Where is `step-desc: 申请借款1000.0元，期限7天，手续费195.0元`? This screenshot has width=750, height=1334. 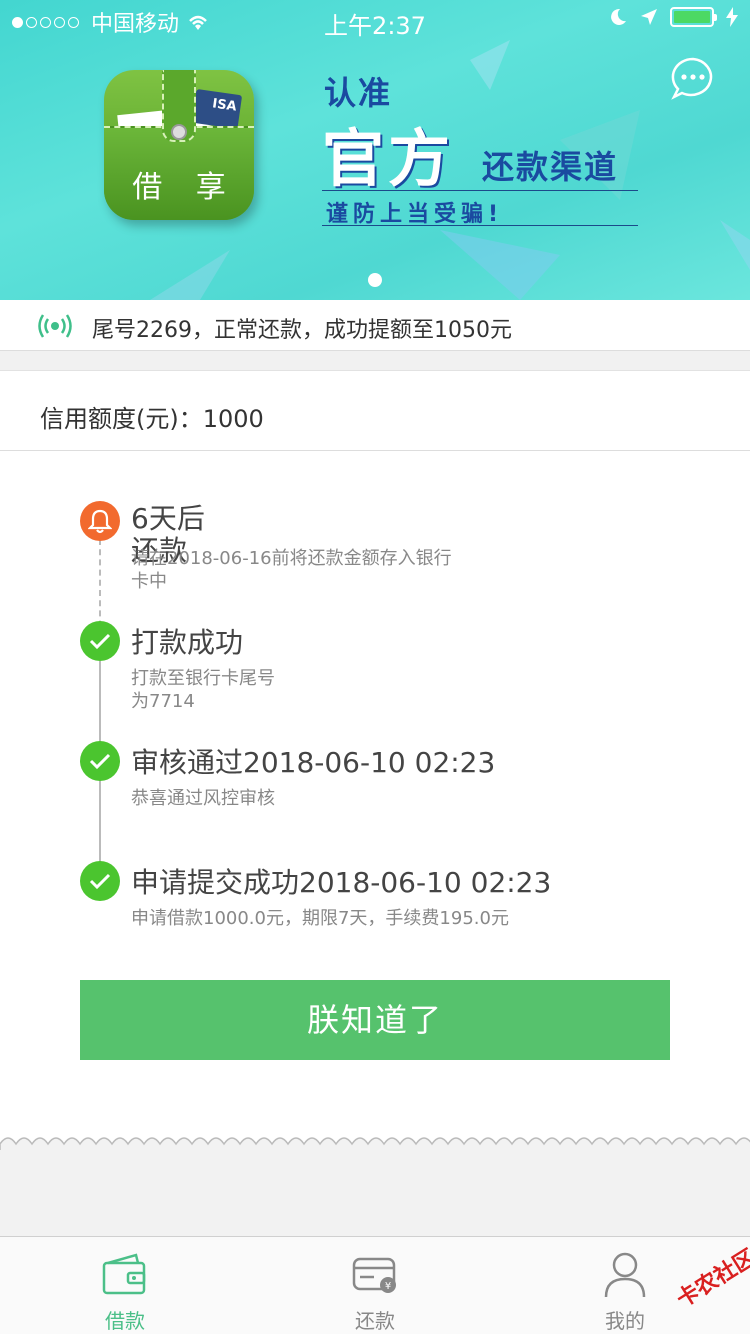
step-desc: 申请借款1000.0元，期限7天，手续费195.0元 is located at coordinates (320, 918).